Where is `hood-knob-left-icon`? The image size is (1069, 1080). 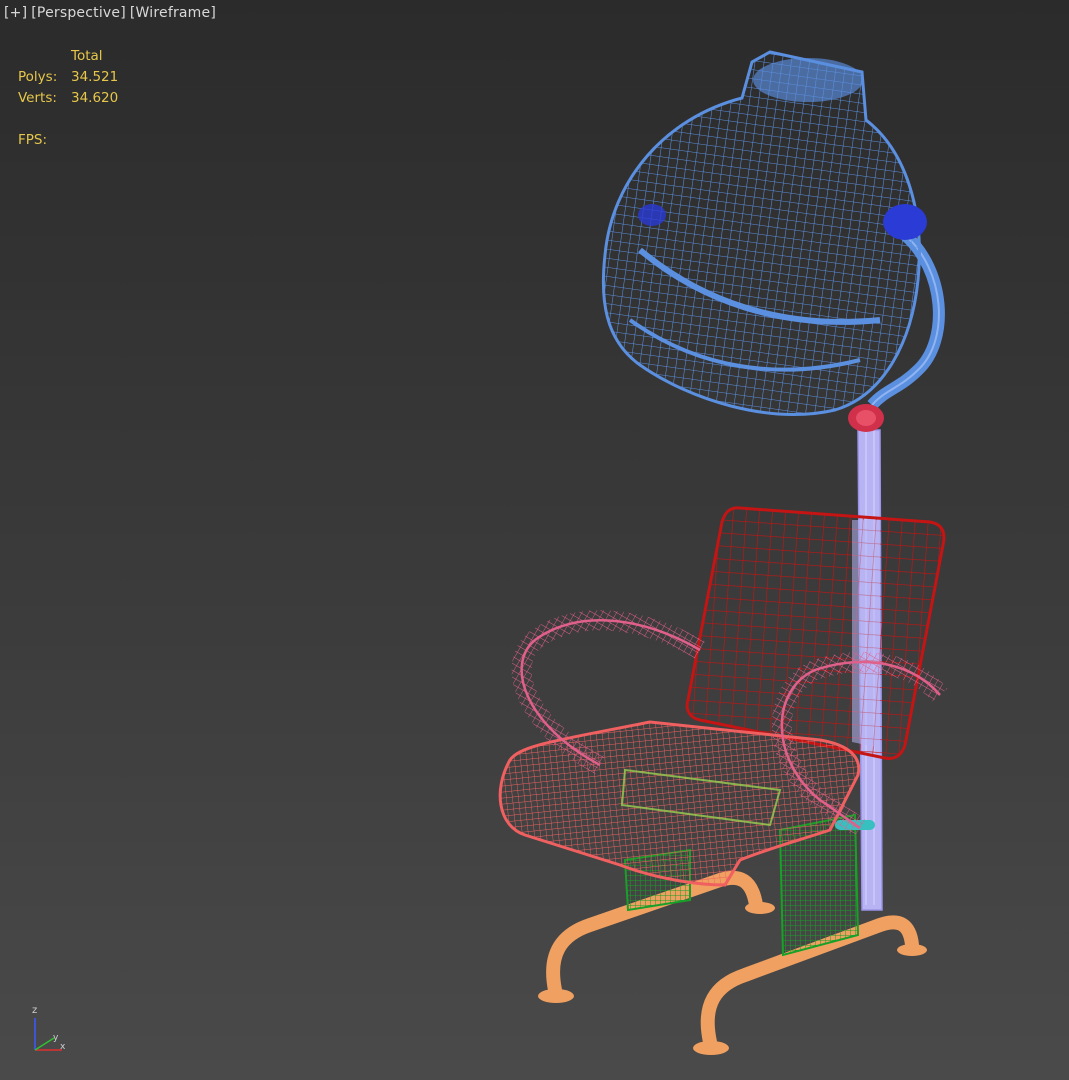 hood-knob-left-icon is located at coordinates (652, 215).